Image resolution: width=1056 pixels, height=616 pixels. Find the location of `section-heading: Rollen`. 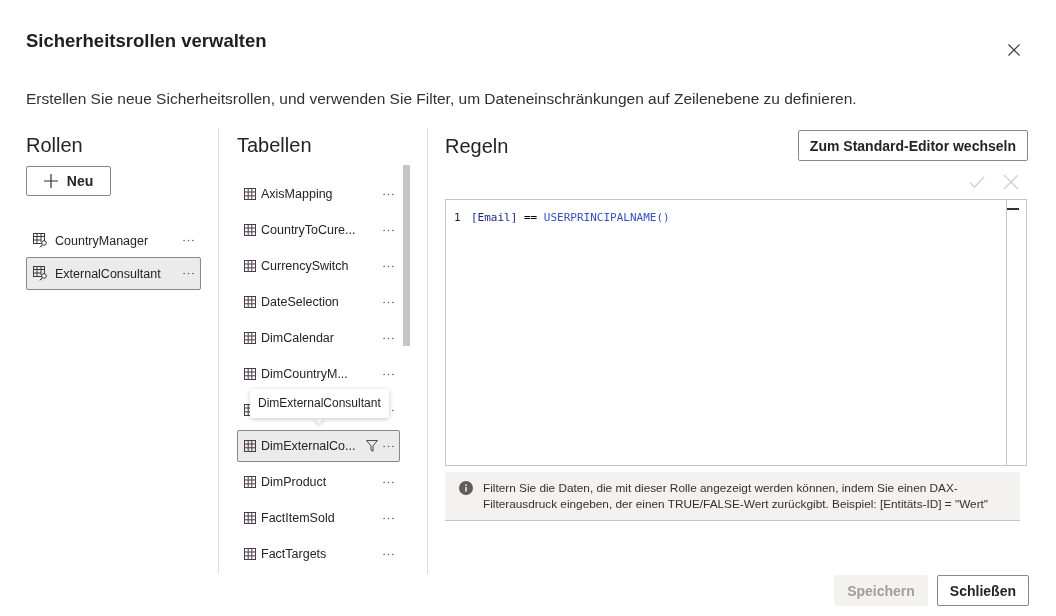

section-heading: Rollen is located at coordinates (55, 145).